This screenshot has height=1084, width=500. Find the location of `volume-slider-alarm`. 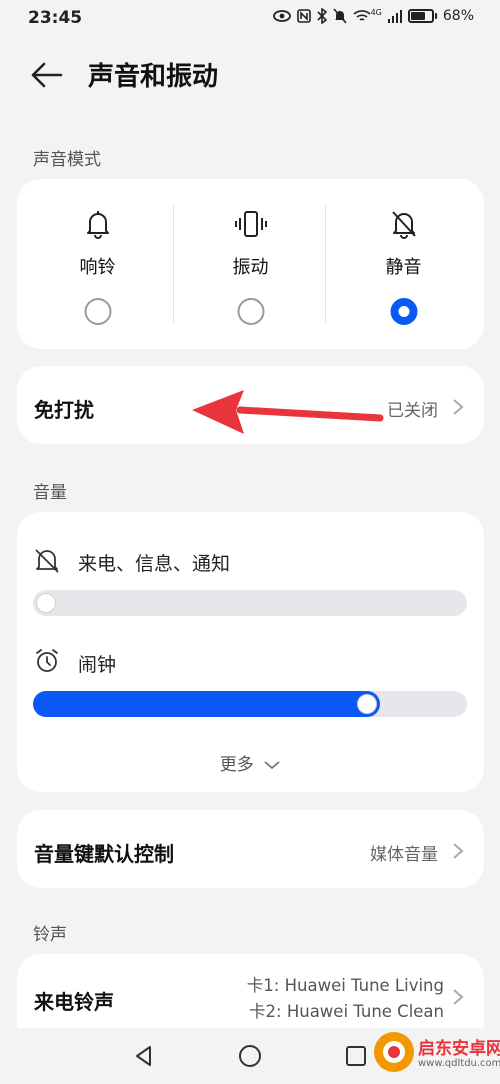

volume-slider-alarm is located at coordinates (250, 704).